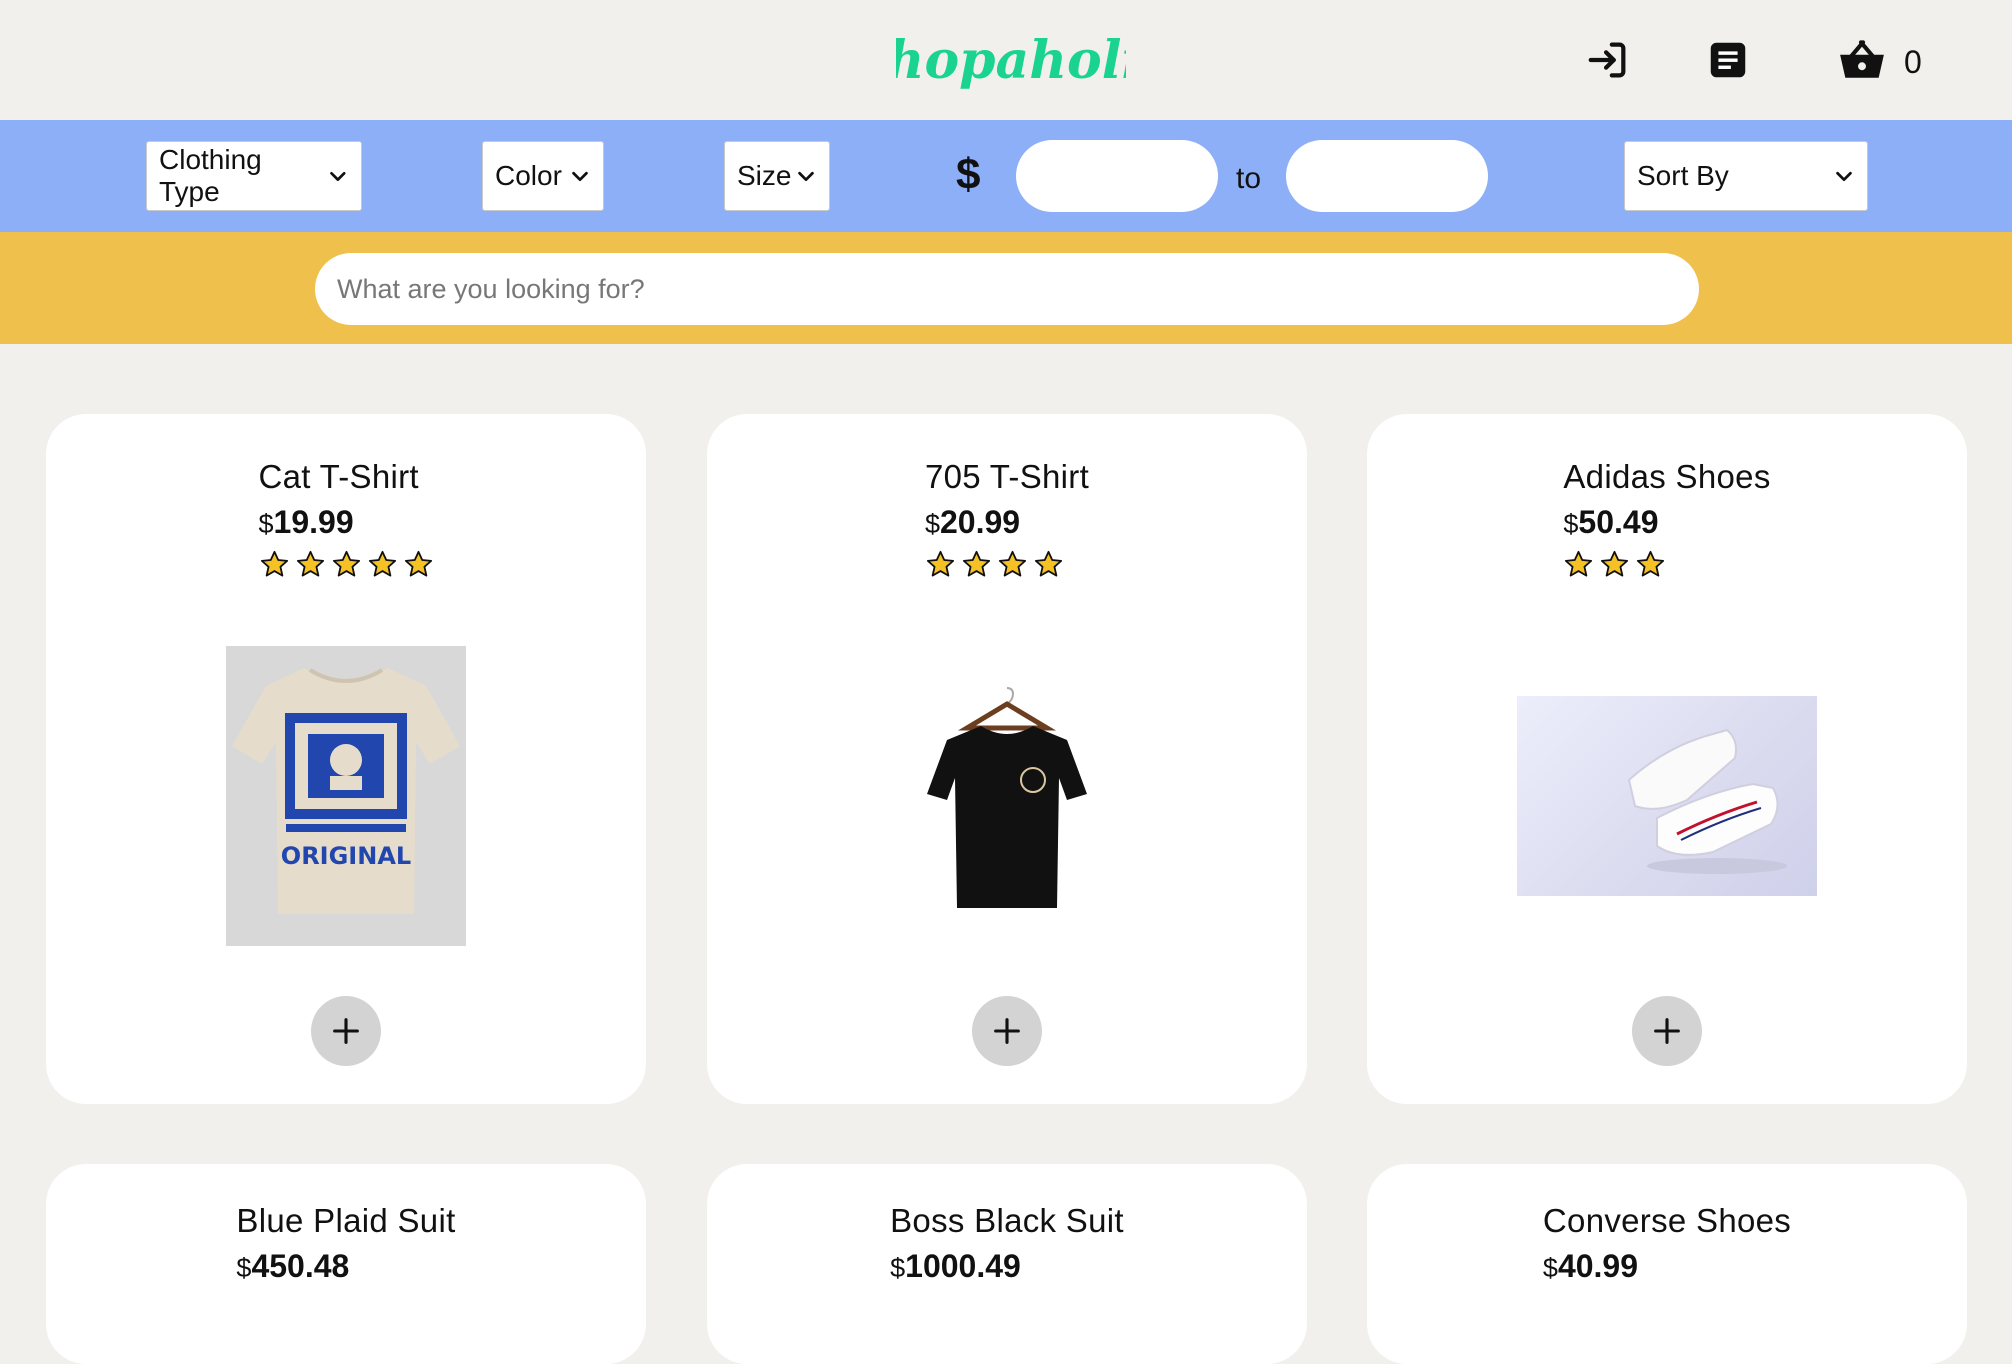 The image size is (2012, 1364). I want to click on cat-tshirt-image: ORIGINAL, so click(346, 796).